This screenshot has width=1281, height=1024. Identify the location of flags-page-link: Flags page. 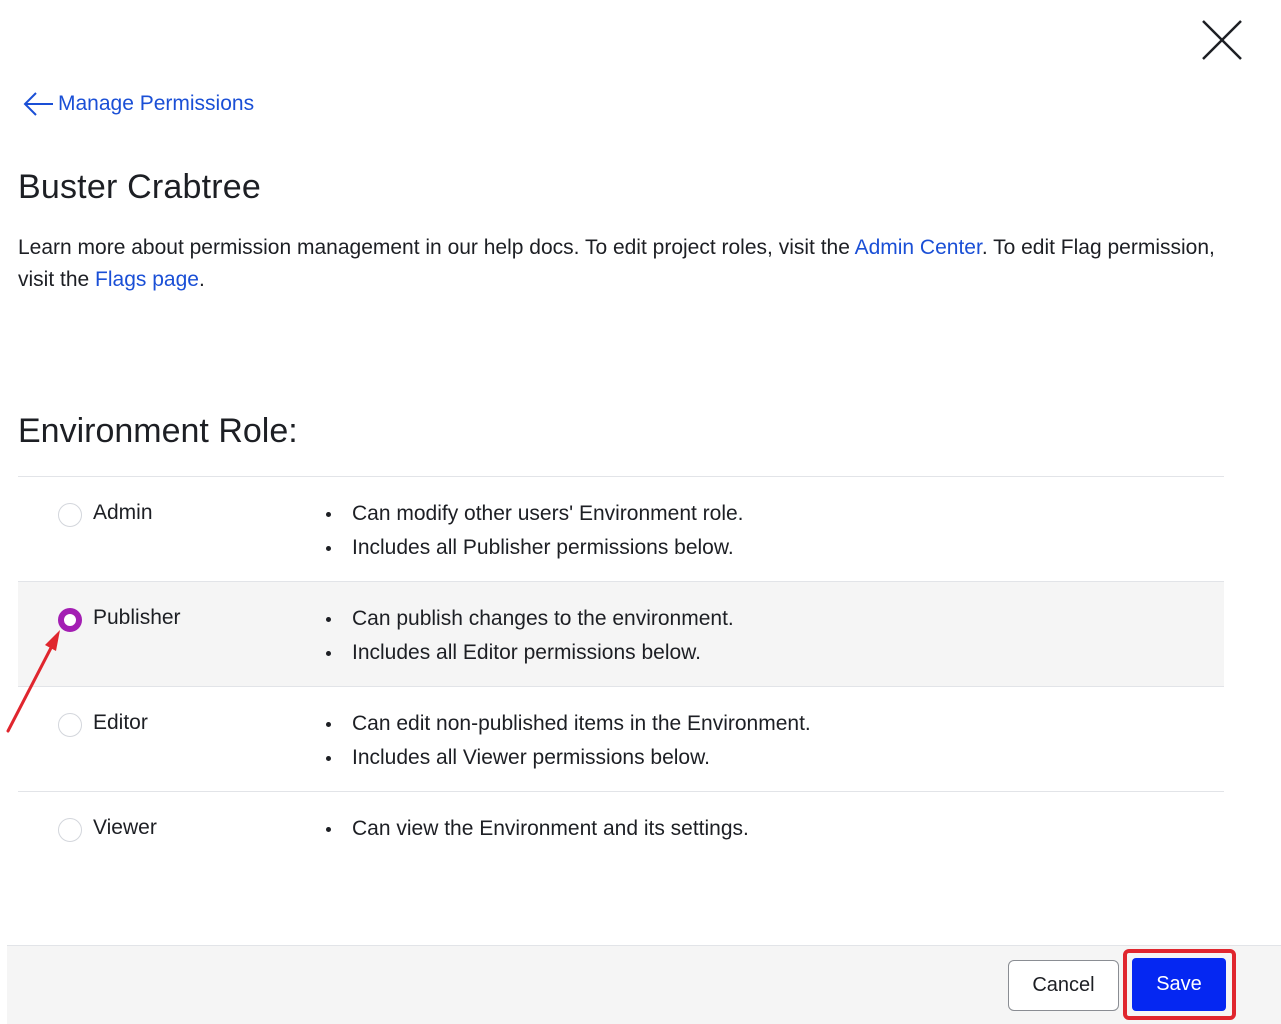
(147, 279).